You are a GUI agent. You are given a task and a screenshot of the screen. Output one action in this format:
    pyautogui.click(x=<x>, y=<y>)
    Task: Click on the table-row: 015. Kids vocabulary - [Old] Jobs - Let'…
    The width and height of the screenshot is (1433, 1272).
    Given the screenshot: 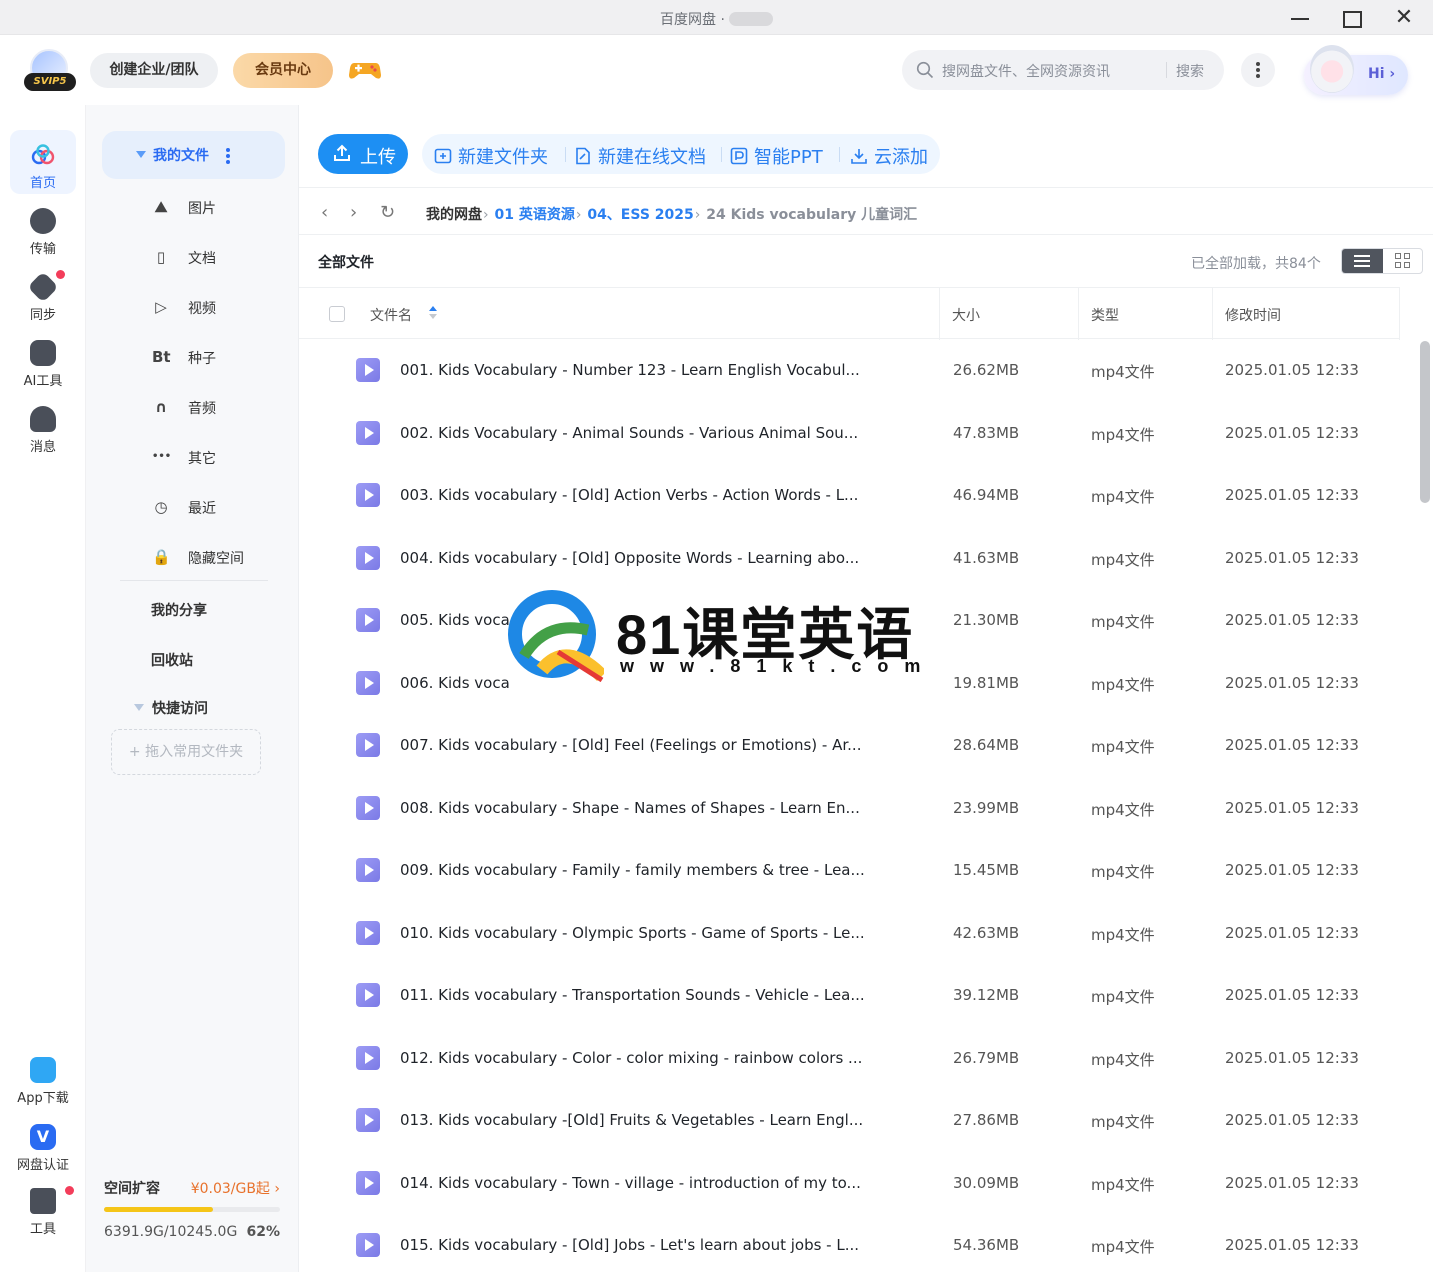 What is the action you would take?
    pyautogui.click(x=849, y=1243)
    